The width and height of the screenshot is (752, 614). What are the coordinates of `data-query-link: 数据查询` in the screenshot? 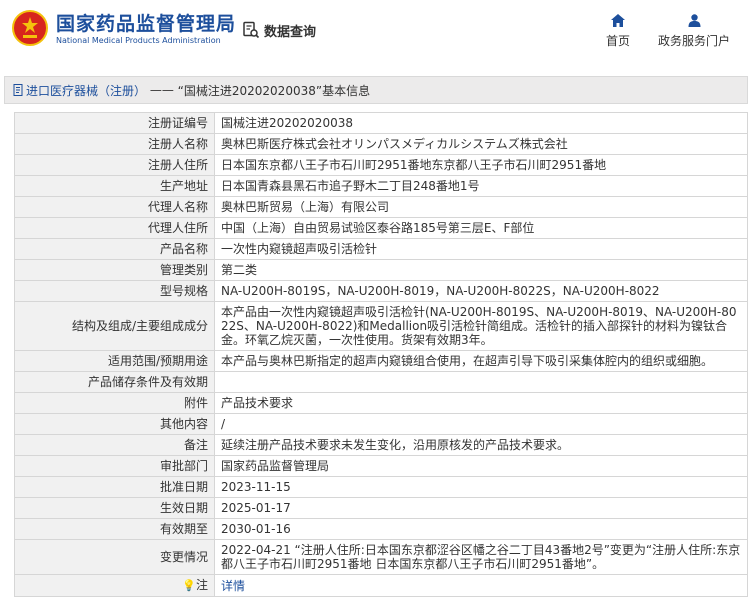 It's located at (279, 30).